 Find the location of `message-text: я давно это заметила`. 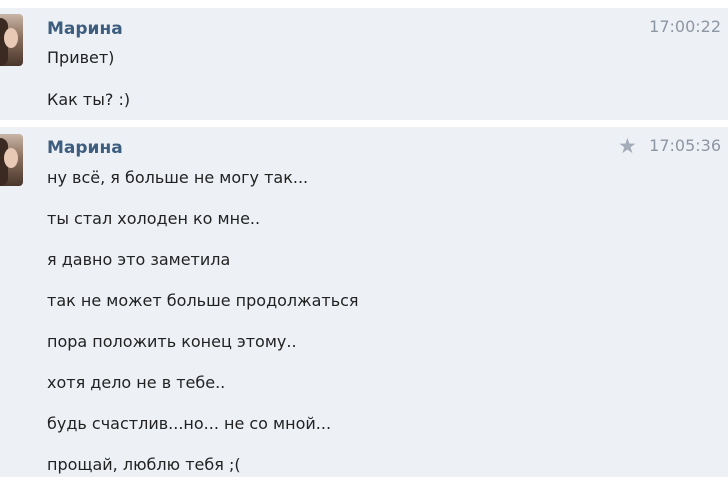

message-text: я давно это заметила is located at coordinates (139, 259).